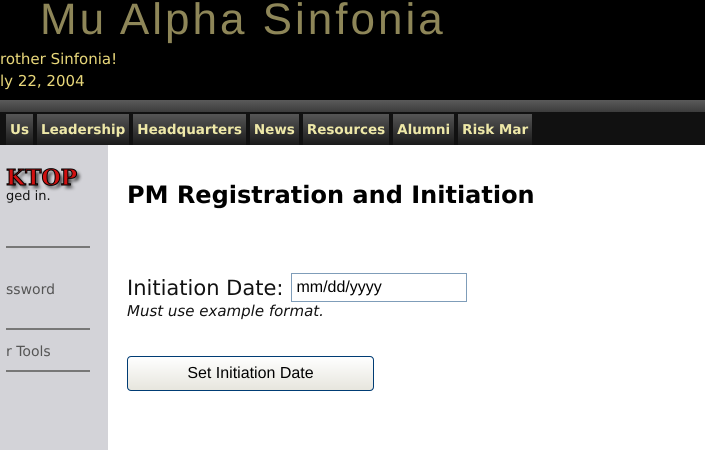 The height and width of the screenshot is (450, 705). What do you see at coordinates (274, 129) in the screenshot?
I see `nav-tab: News` at bounding box center [274, 129].